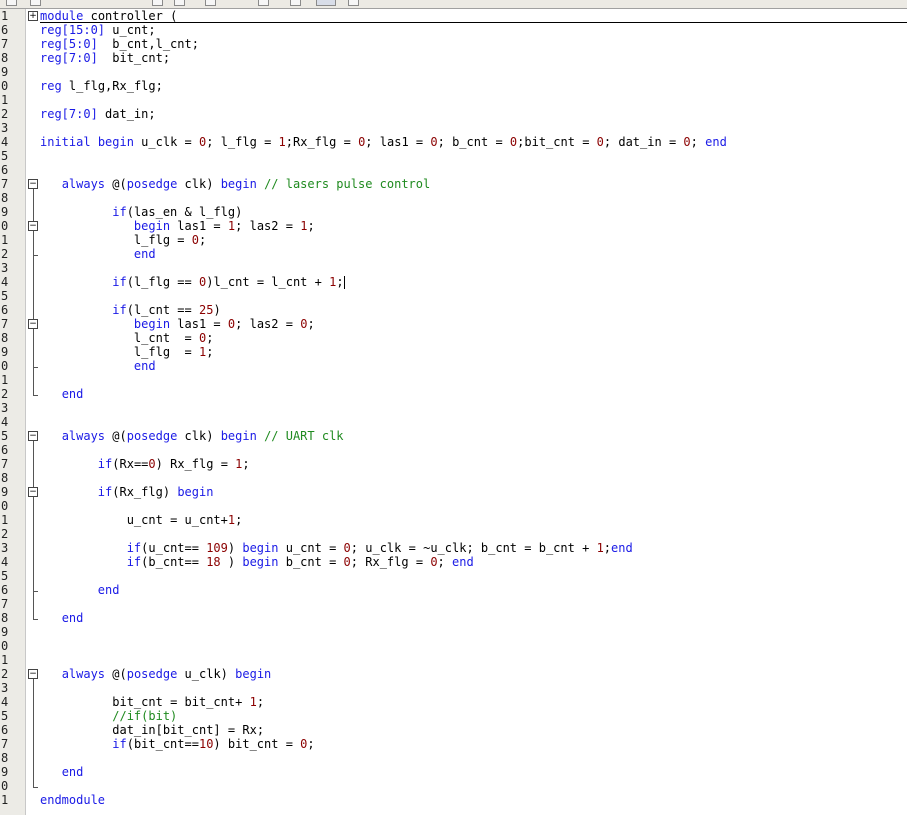  I want to click on code-token: clk, so click(195, 184).